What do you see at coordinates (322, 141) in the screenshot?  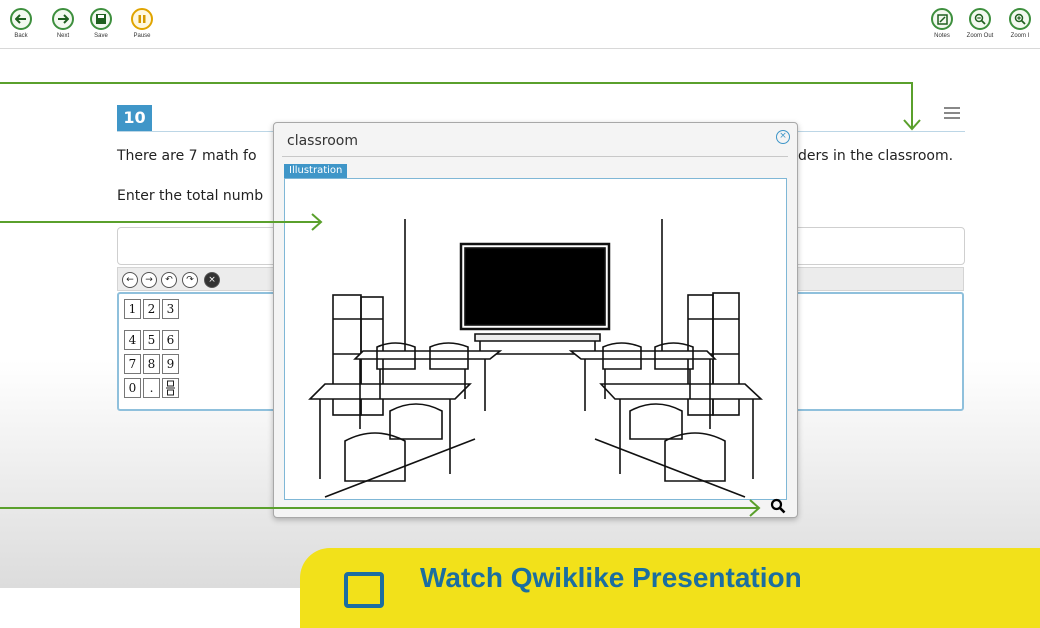 I see `popup-title: classroom` at bounding box center [322, 141].